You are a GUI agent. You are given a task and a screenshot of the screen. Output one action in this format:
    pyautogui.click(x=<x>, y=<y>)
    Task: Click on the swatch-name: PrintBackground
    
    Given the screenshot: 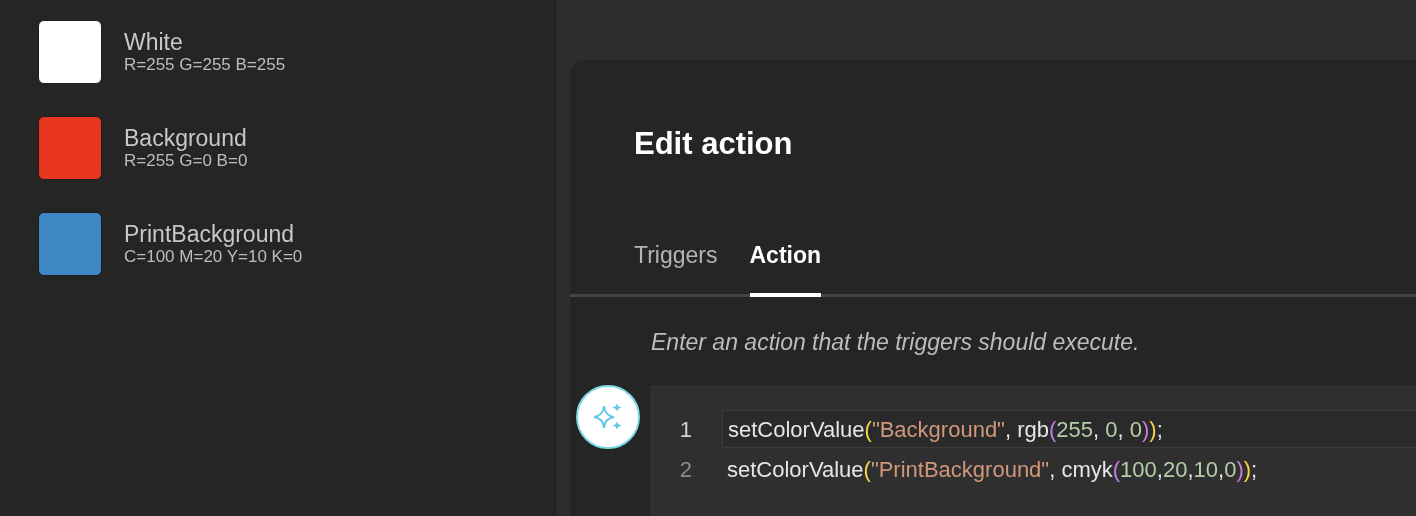 What is the action you would take?
    pyautogui.click(x=210, y=234)
    